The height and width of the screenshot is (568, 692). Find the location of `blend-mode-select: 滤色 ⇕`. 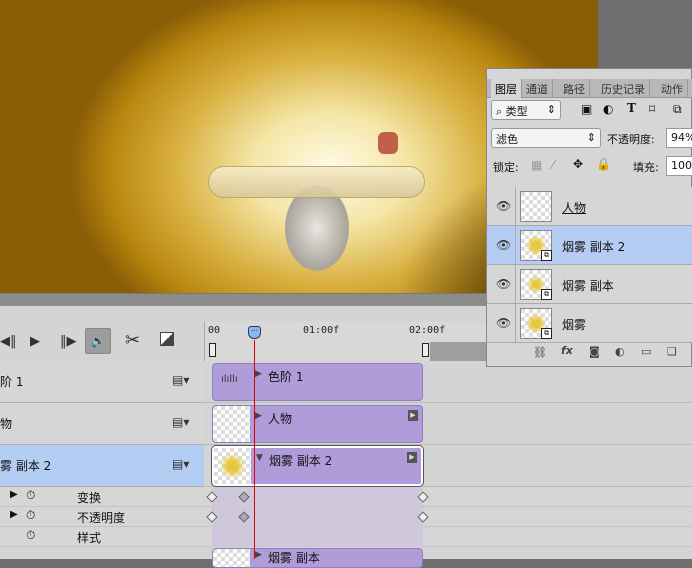

blend-mode-select: 滤色 ⇕ is located at coordinates (546, 138).